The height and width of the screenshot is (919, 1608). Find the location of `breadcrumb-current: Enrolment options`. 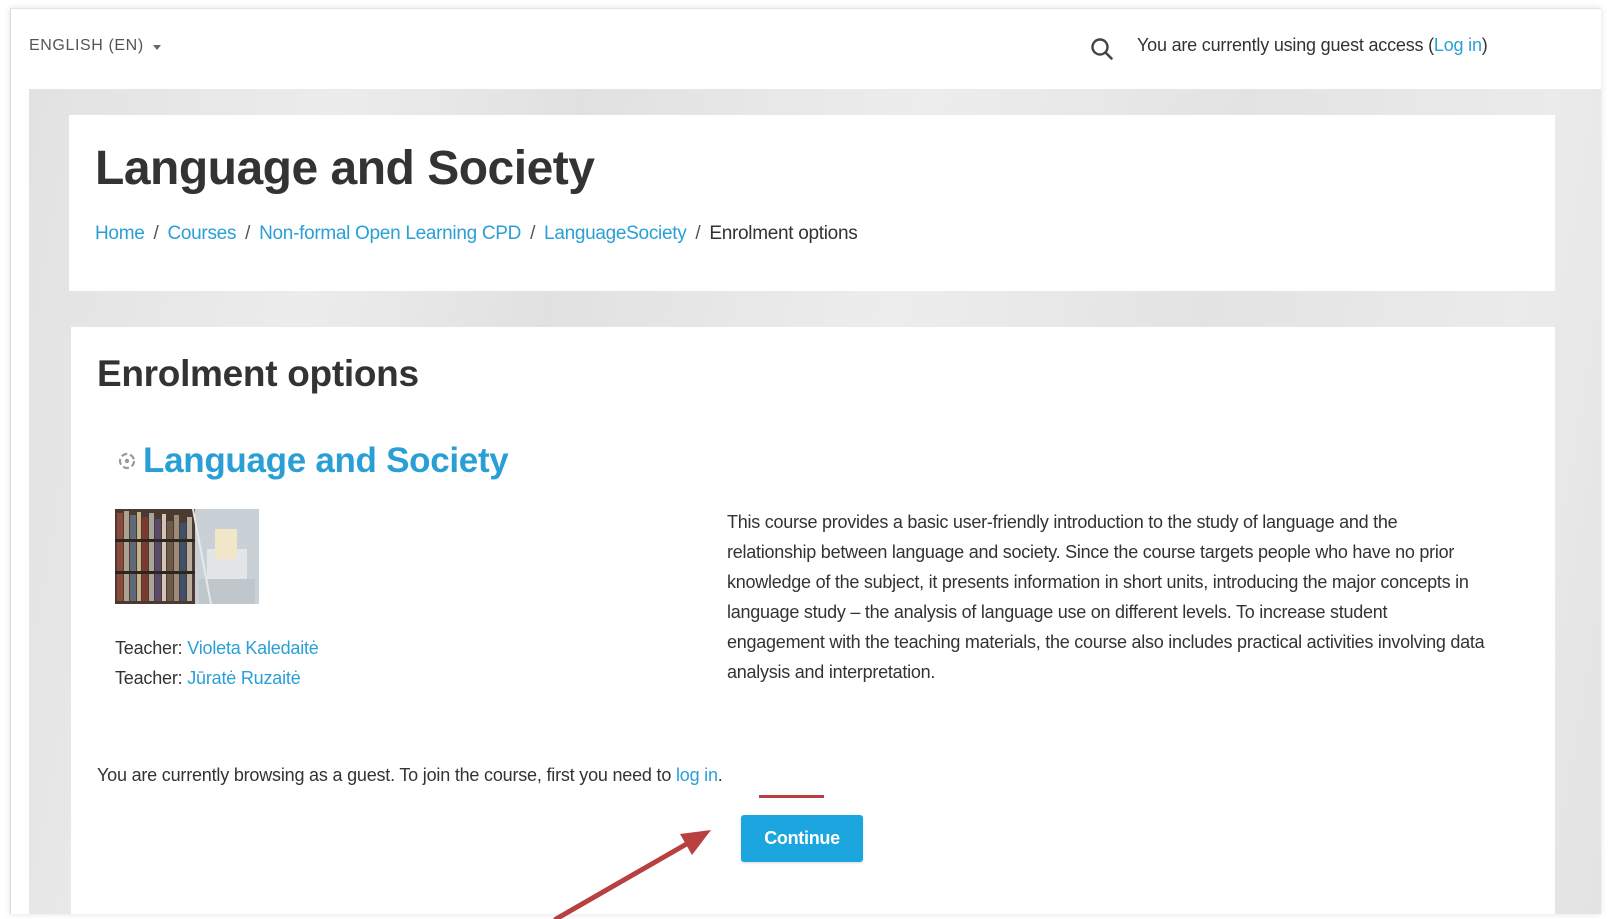

breadcrumb-current: Enrolment options is located at coordinates (783, 233).